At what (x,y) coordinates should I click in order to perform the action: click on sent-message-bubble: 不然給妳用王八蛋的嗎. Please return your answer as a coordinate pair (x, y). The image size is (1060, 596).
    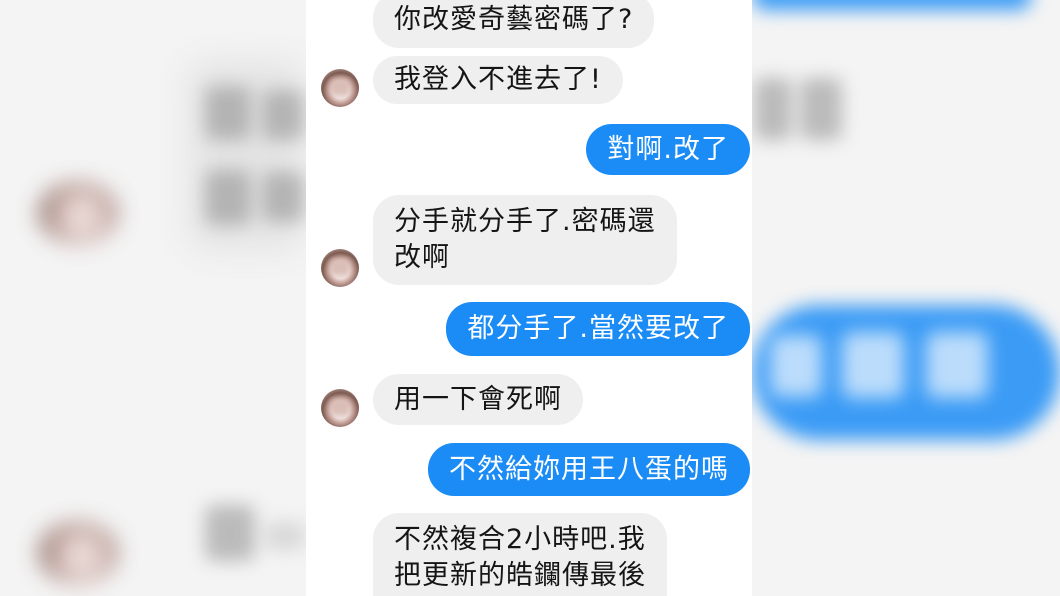
    Looking at the image, I should click on (589, 469).